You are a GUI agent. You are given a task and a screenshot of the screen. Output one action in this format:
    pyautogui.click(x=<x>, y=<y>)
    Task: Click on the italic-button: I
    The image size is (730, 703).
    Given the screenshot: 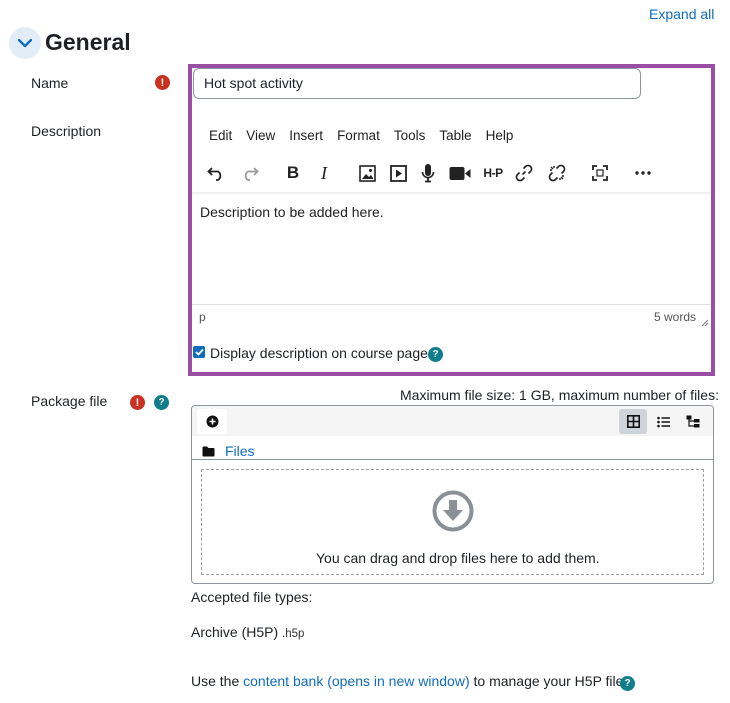 What is the action you would take?
    pyautogui.click(x=324, y=173)
    